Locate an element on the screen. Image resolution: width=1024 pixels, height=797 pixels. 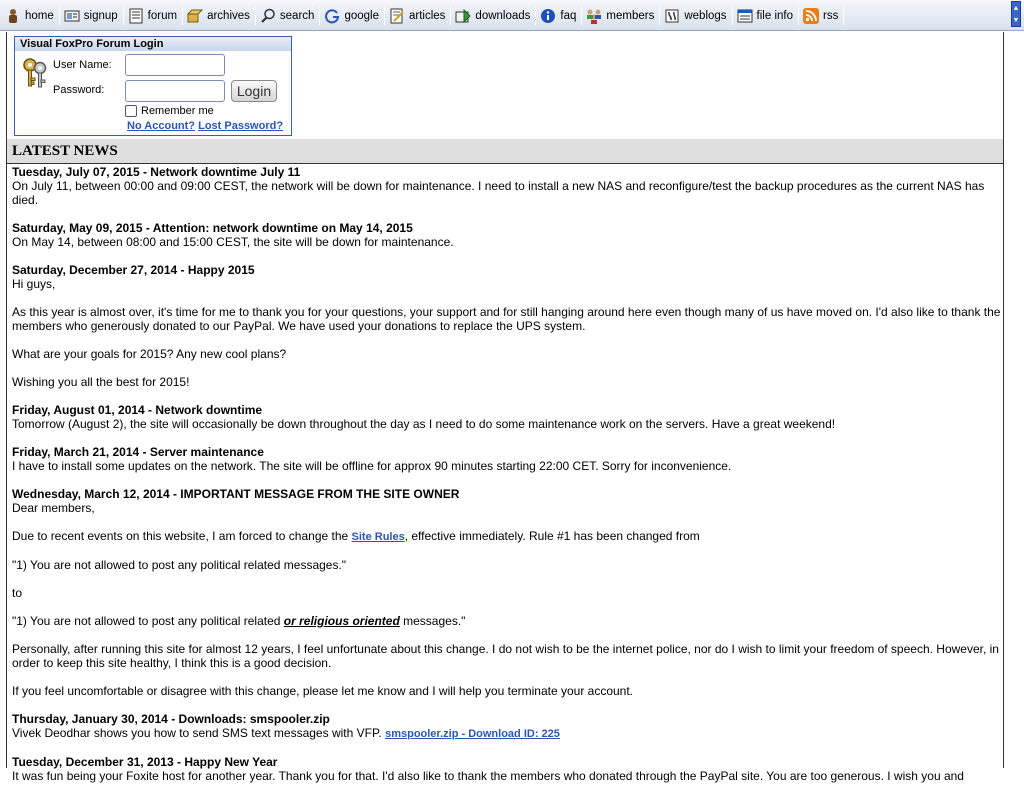
nav-forum-label: forum is located at coordinates (162, 16).